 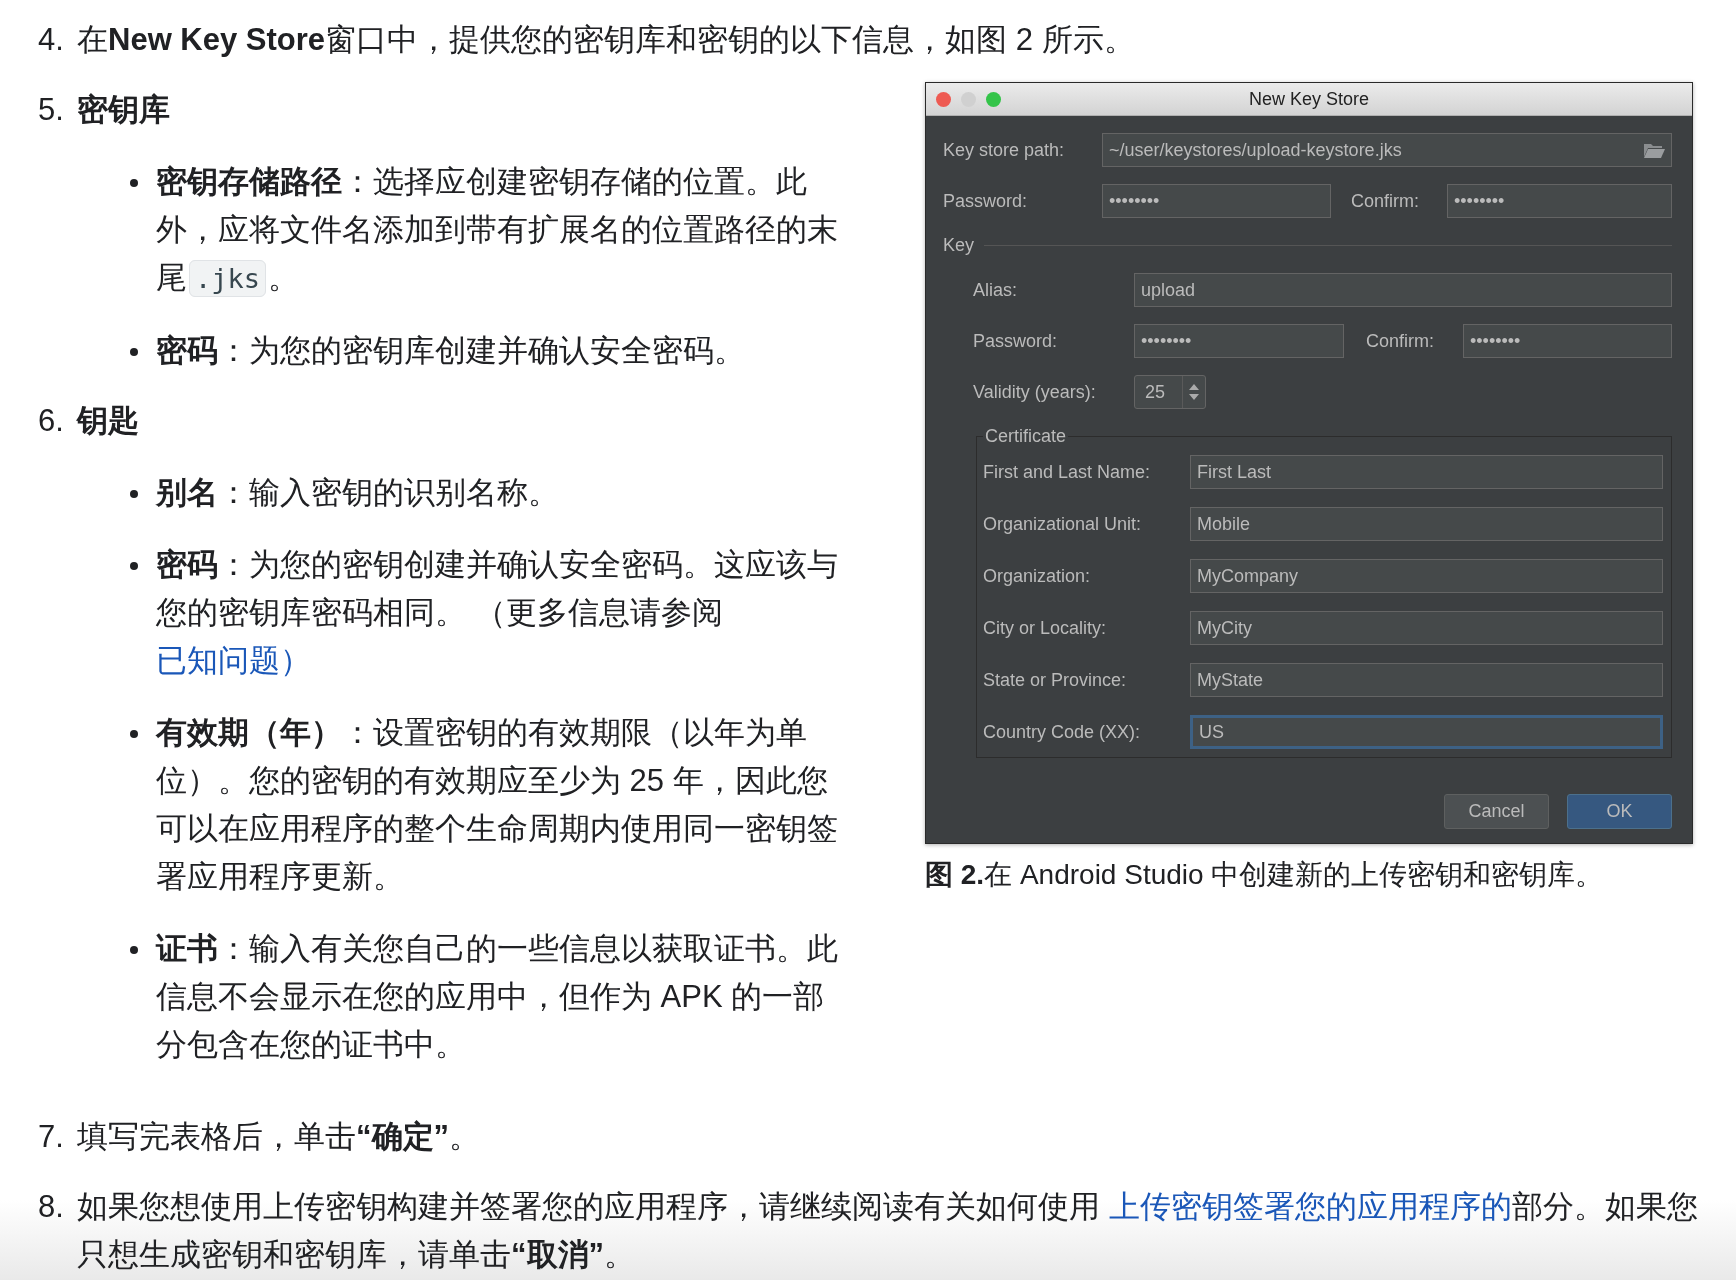 What do you see at coordinates (1426, 628) in the screenshot?
I see `text-field: MyCity` at bounding box center [1426, 628].